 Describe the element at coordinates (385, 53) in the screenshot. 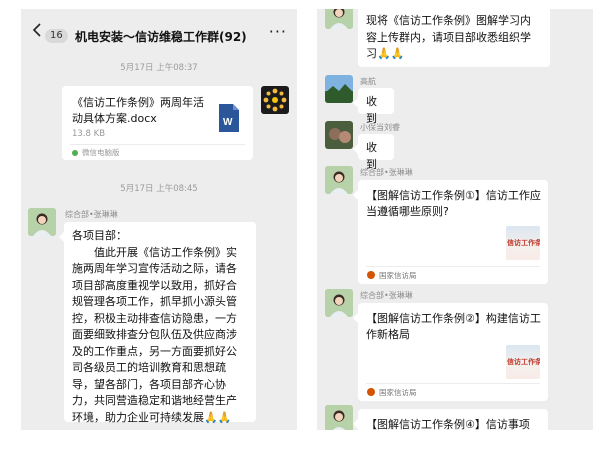

I see `message-line: 习🙏🙏` at that location.